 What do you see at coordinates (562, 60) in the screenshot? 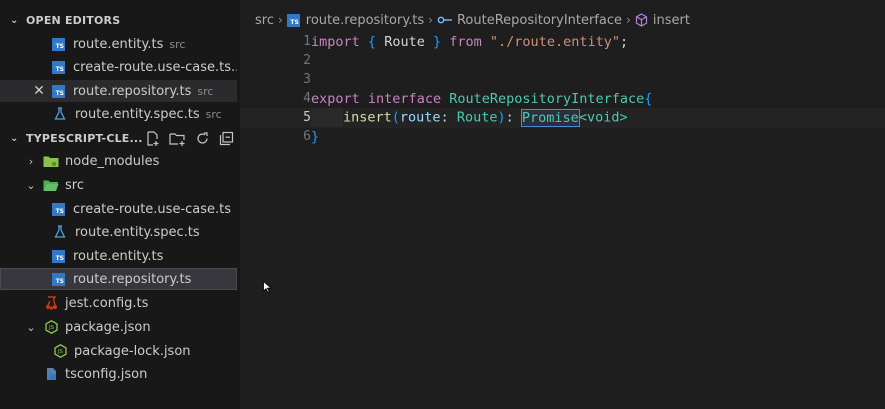
I see `code-line-2: 2` at bounding box center [562, 60].